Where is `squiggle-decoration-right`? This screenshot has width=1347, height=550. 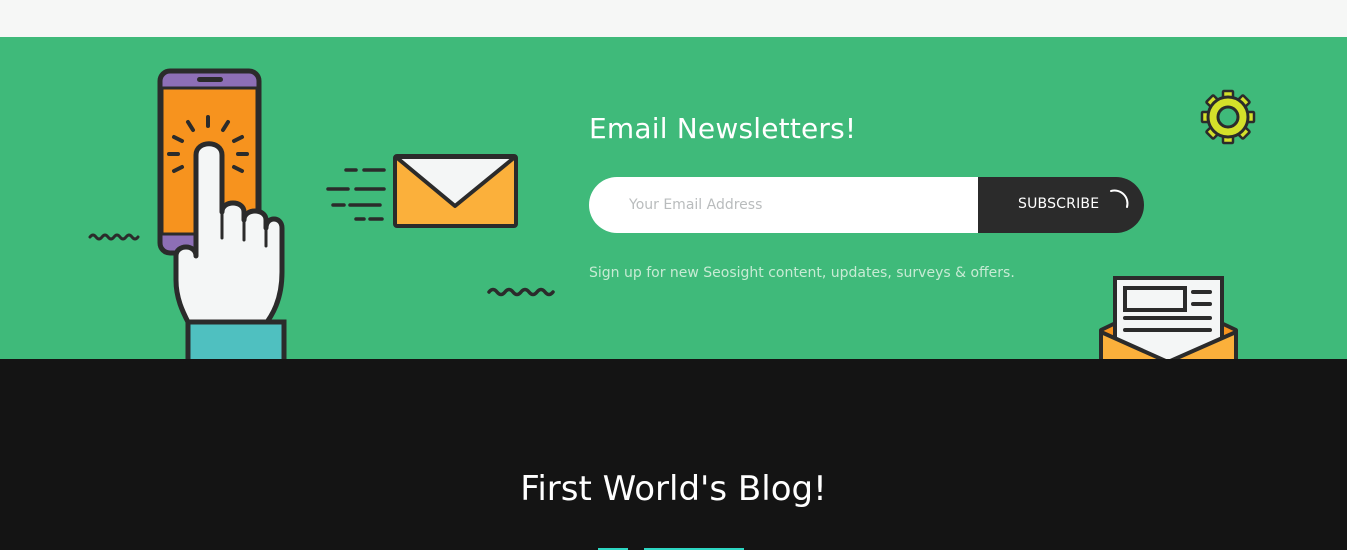
squiggle-decoration-right is located at coordinates (521, 292).